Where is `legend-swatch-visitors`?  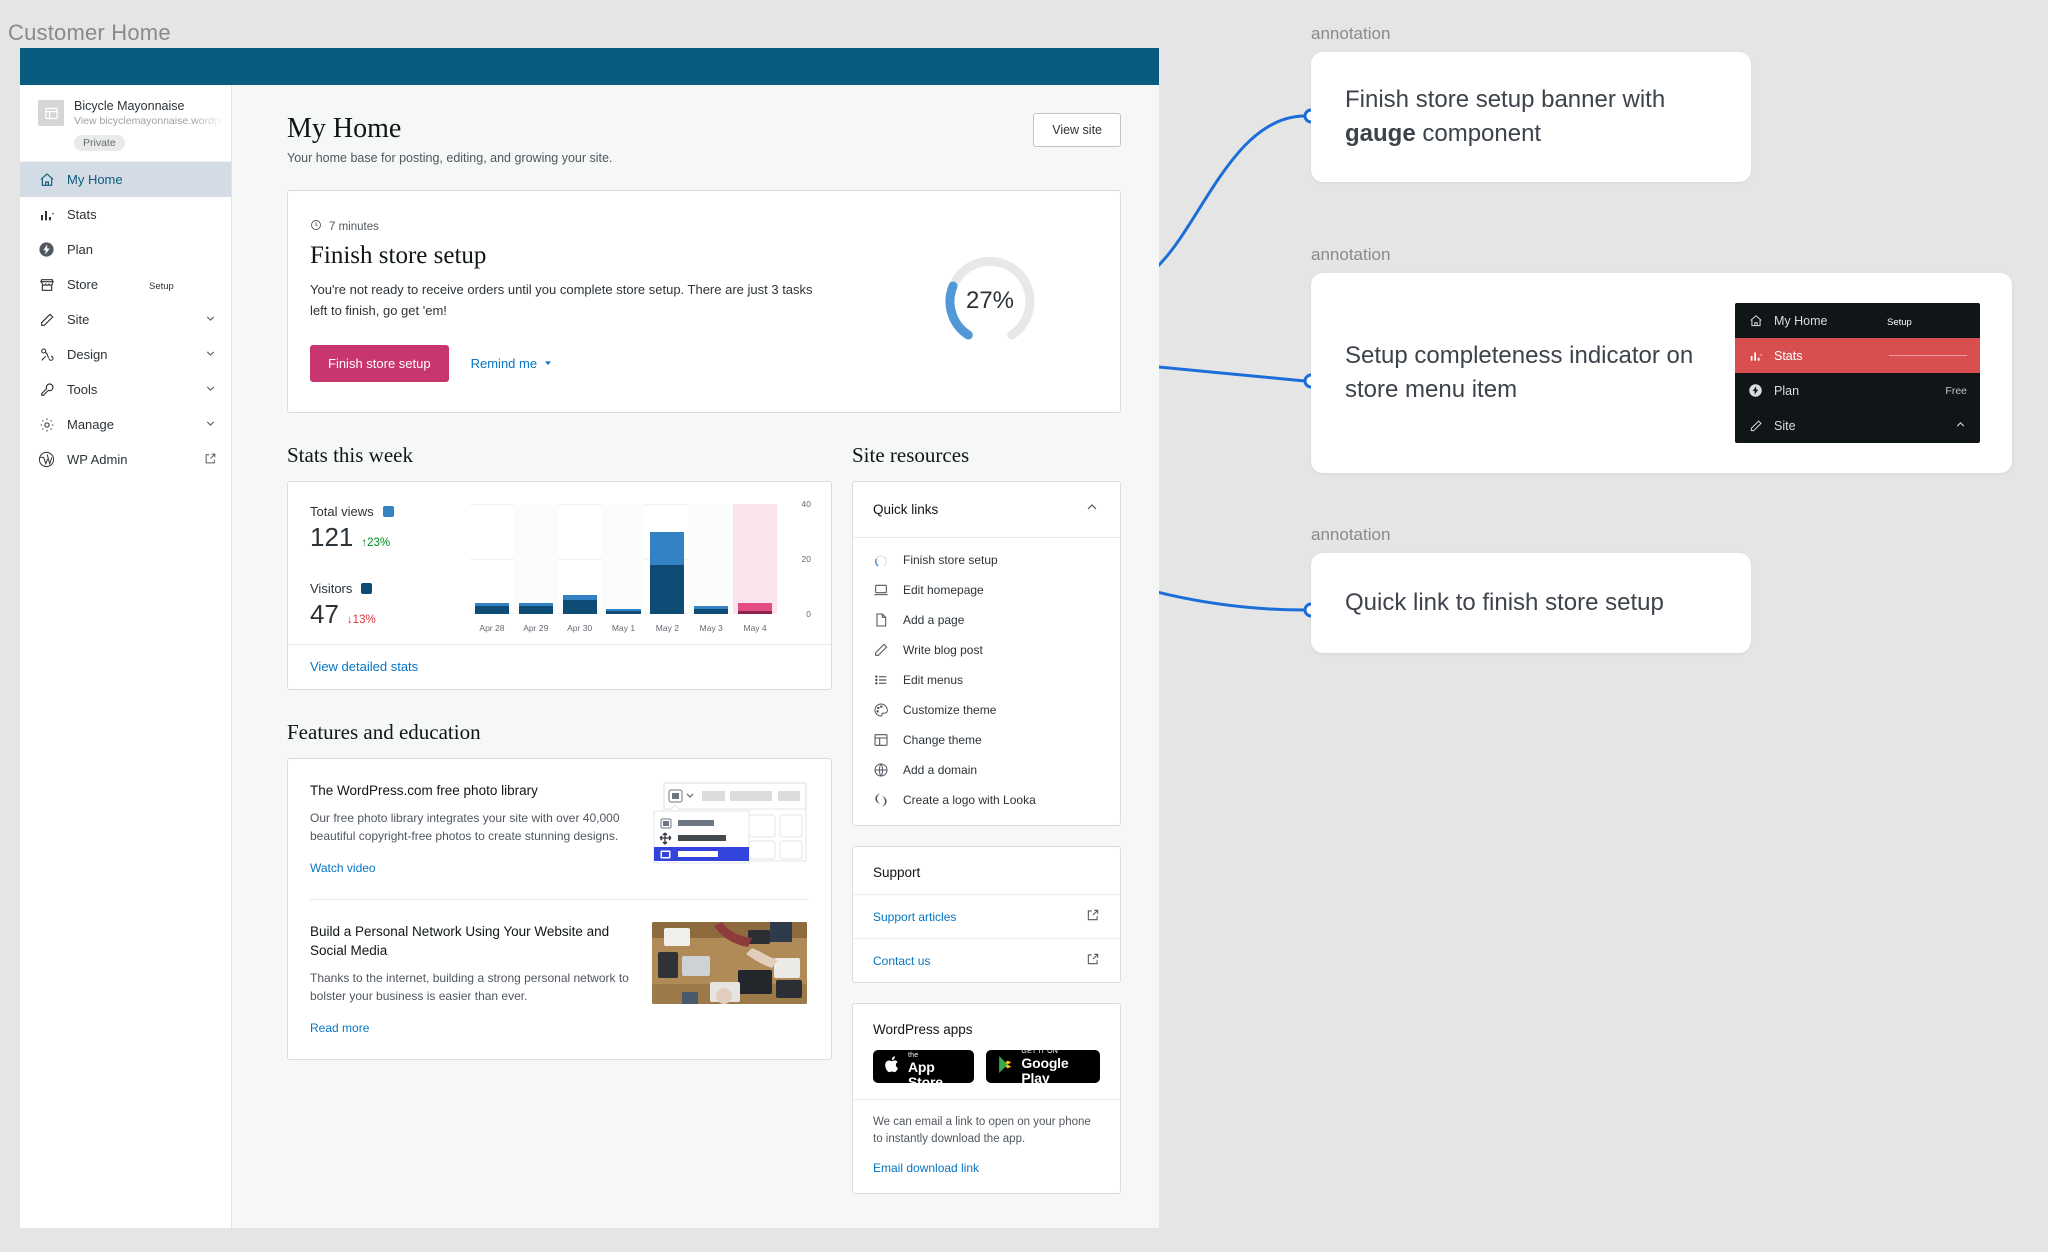 legend-swatch-visitors is located at coordinates (367, 588).